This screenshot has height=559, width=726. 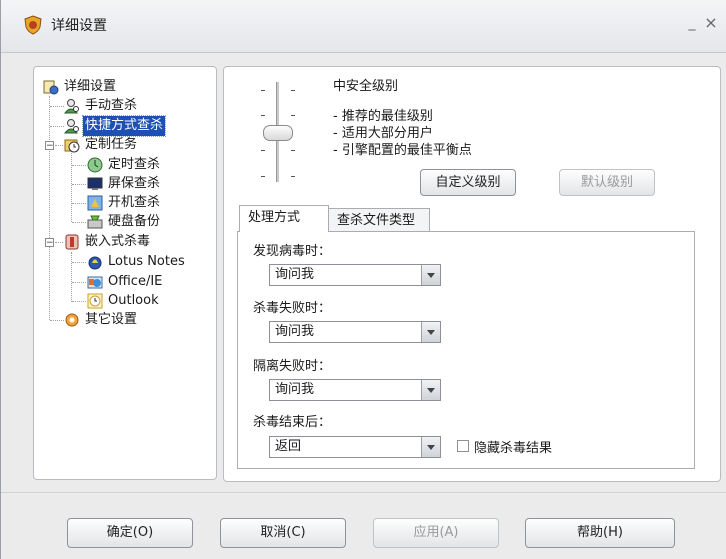 What do you see at coordinates (72, 242) in the screenshot?
I see `embedded-shield-icon` at bounding box center [72, 242].